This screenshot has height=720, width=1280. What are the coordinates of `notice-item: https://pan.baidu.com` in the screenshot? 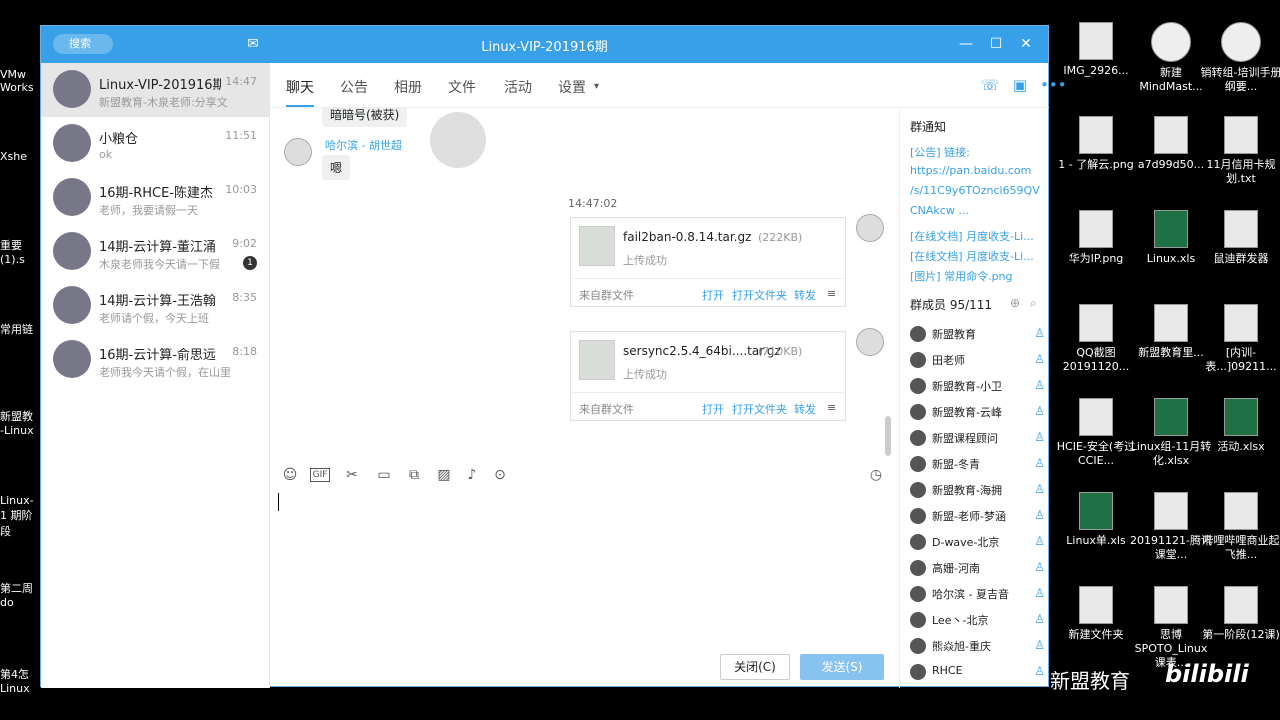 It's located at (977, 170).